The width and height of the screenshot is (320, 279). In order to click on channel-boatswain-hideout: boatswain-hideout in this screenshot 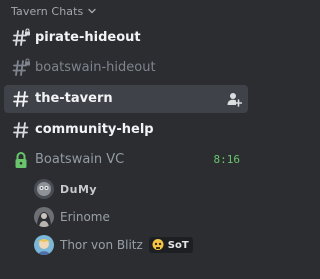, I will do `click(124, 68)`.